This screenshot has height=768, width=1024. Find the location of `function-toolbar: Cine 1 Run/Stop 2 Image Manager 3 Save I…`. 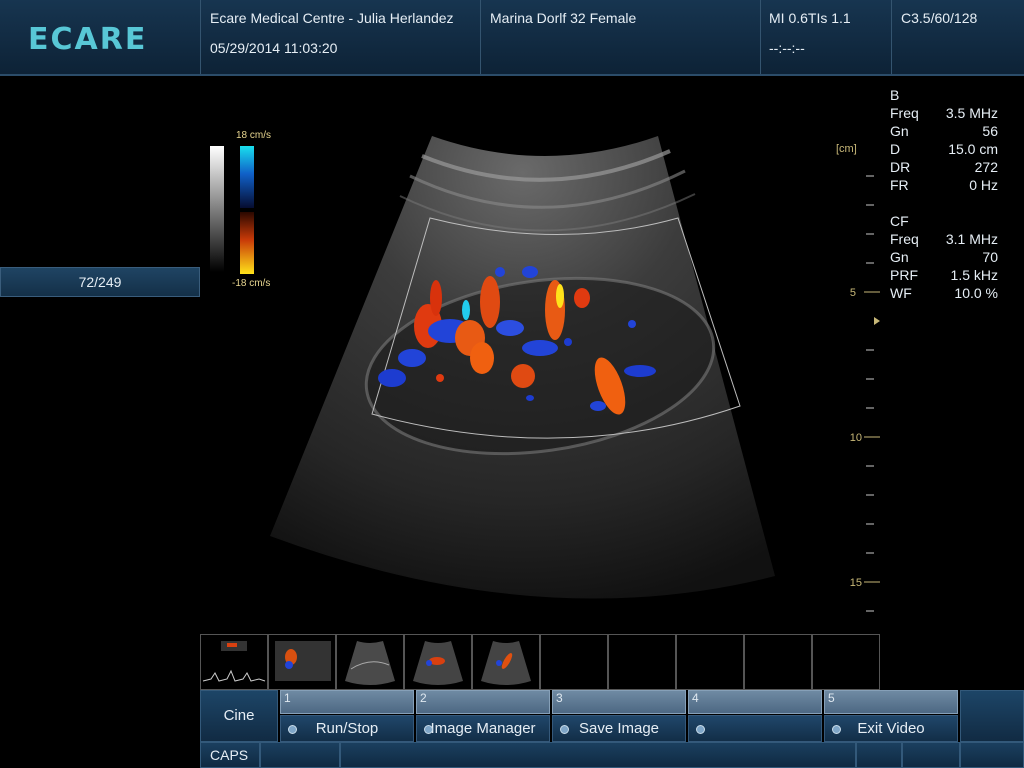

function-toolbar: Cine 1 Run/Stop 2 Image Manager 3 Save I… is located at coordinates (612, 716).